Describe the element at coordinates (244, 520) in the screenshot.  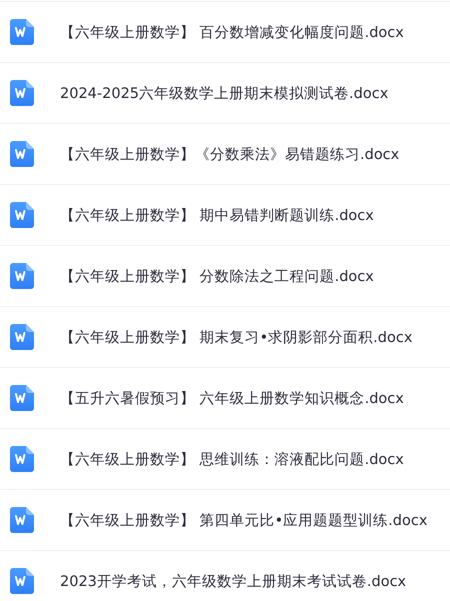
I see `file-name: 【六年级上册数学】 第四单元比•应用题题型训练.docx` at that location.